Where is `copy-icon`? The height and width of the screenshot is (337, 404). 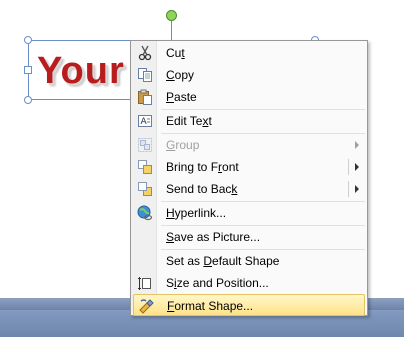
copy-icon is located at coordinates (145, 75).